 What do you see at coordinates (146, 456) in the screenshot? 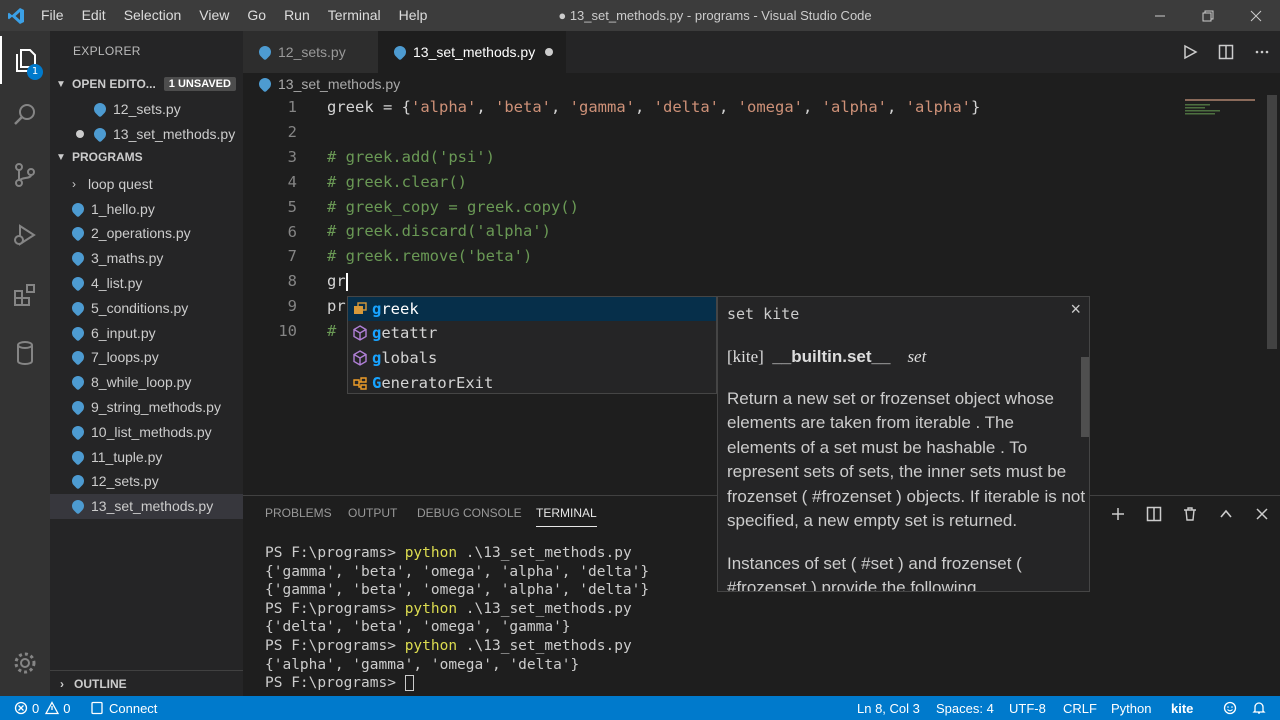
I see `file-item: 11_tuple.py` at bounding box center [146, 456].